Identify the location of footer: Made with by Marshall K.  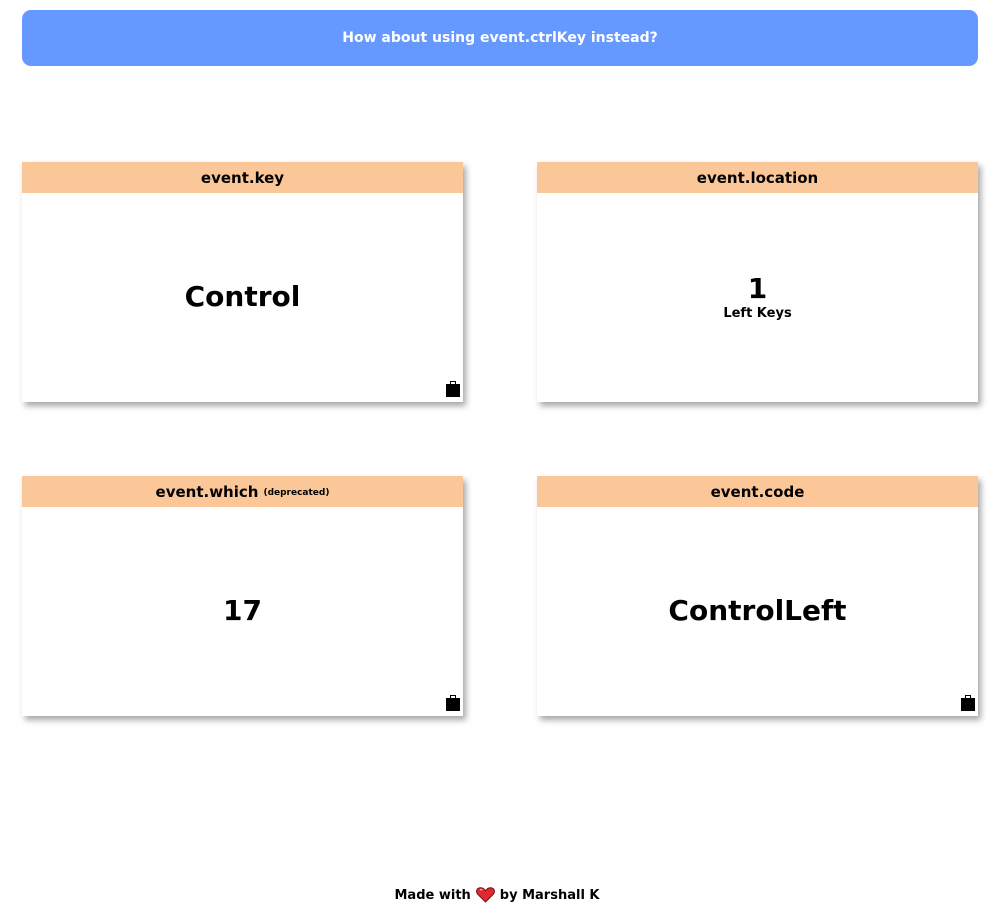
(497, 895).